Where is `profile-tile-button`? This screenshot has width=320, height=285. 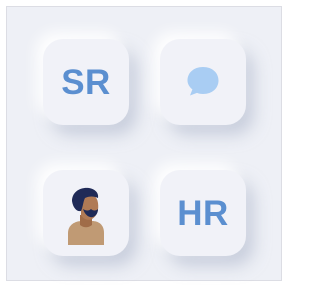
profile-tile-button is located at coordinates (86, 213).